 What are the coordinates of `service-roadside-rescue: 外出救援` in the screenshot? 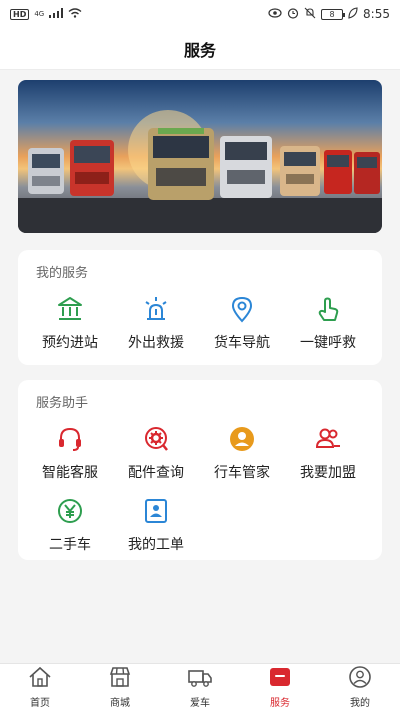 It's located at (156, 323).